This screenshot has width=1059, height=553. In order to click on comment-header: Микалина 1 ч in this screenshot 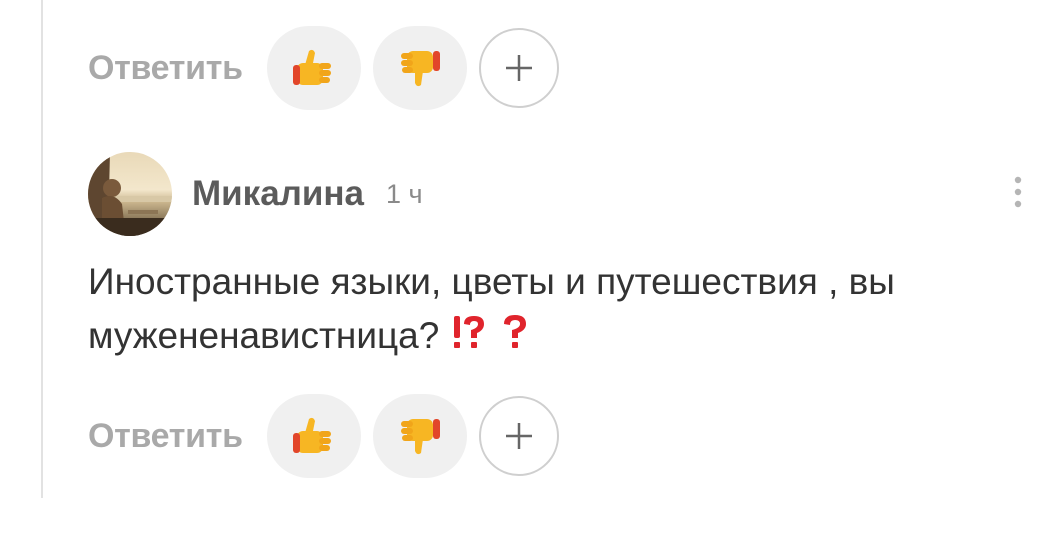, I will do `click(558, 194)`.